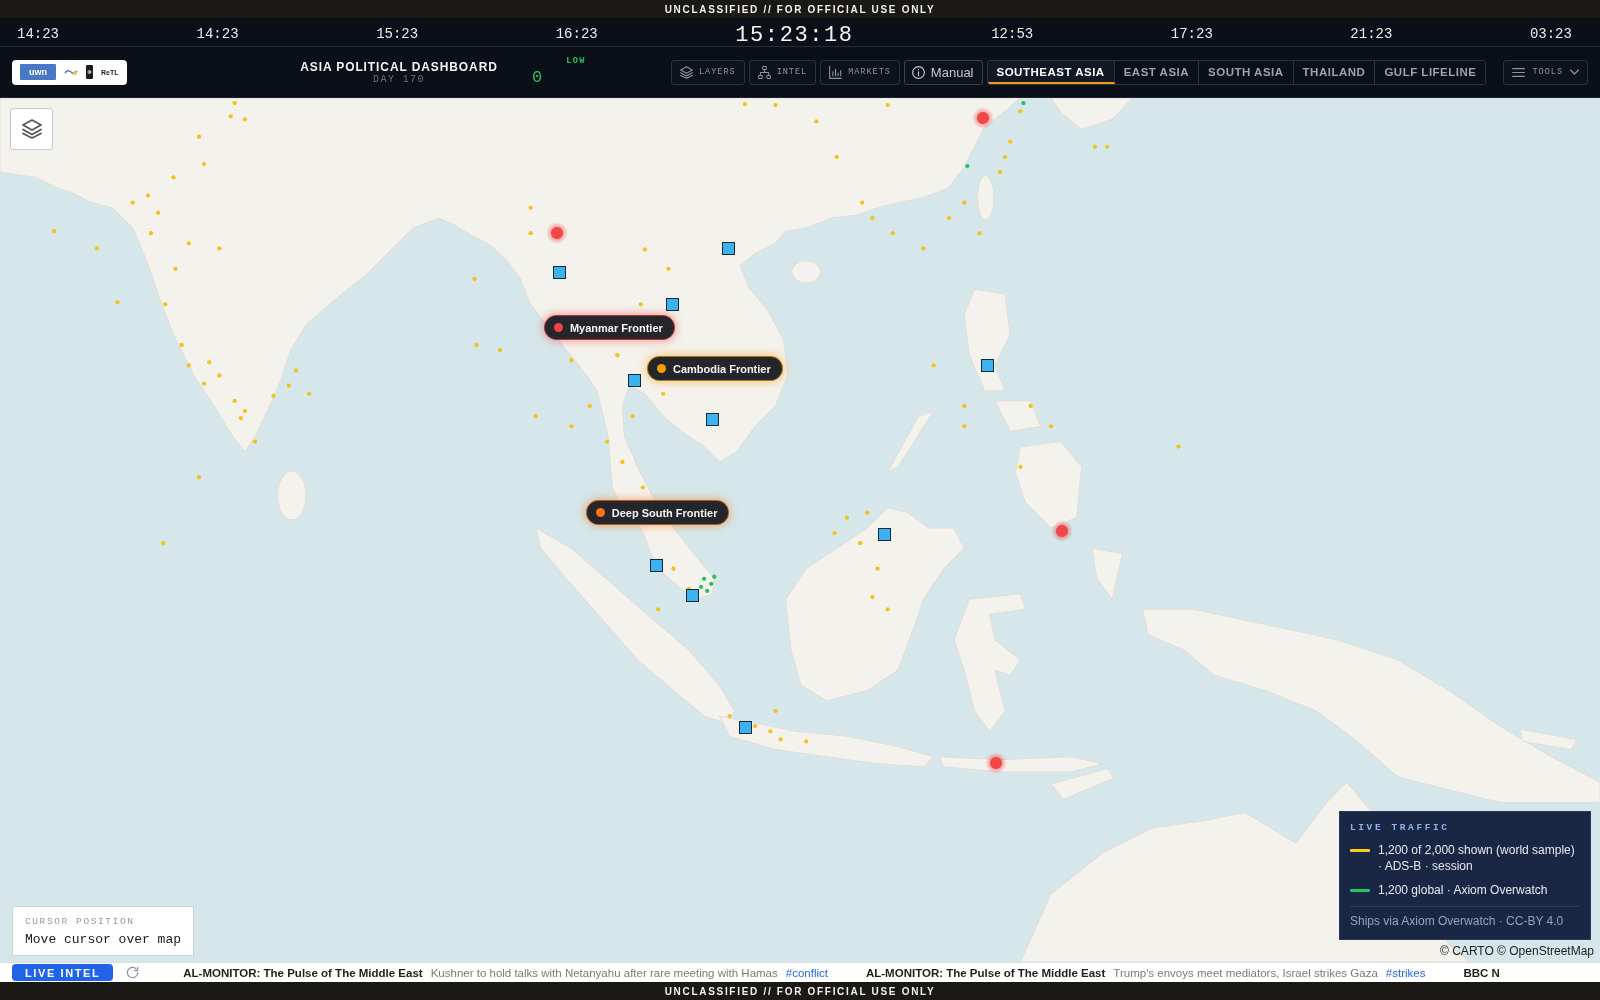 This screenshot has width=1600, height=1000. Describe the element at coordinates (1465, 918) in the screenshot. I see `legend-note: Ships via Axiom Overwatch · CC-BY 4.0` at that location.